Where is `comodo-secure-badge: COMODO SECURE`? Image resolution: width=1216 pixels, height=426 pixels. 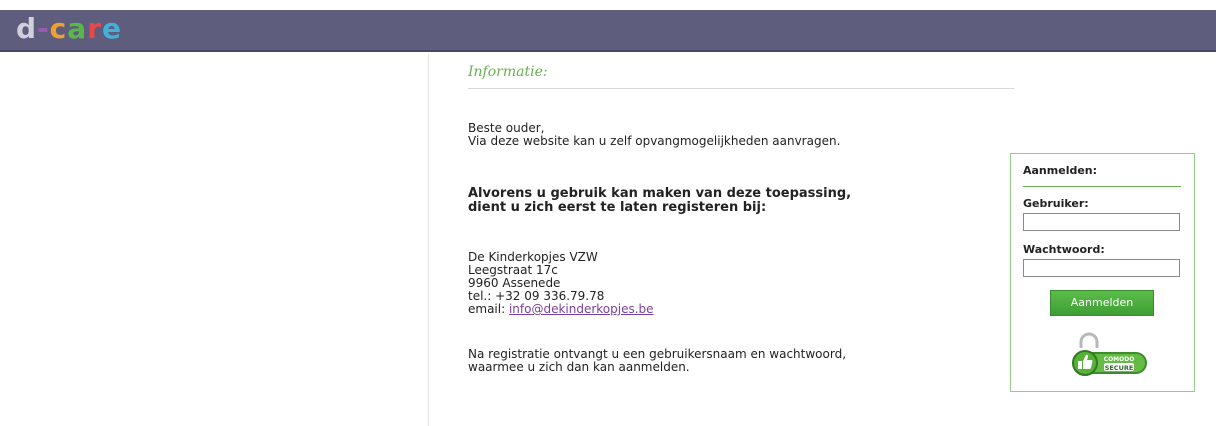
comodo-secure-badge: COMODO SECURE is located at coordinates (1107, 355).